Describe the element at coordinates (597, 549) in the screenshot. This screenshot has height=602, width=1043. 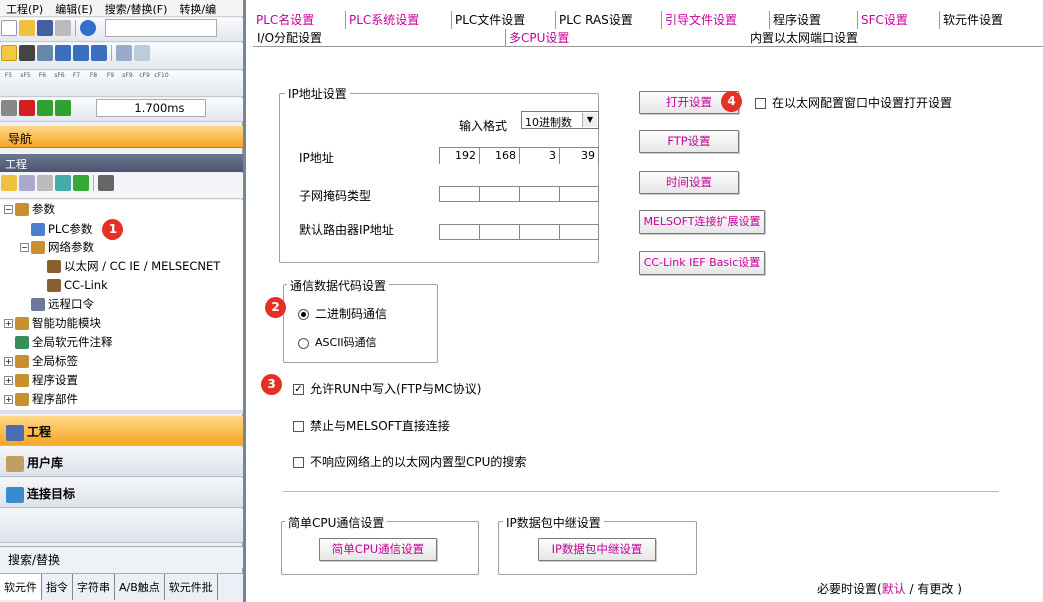
I see `ip-relay-button: IP数据包中继设置` at that location.